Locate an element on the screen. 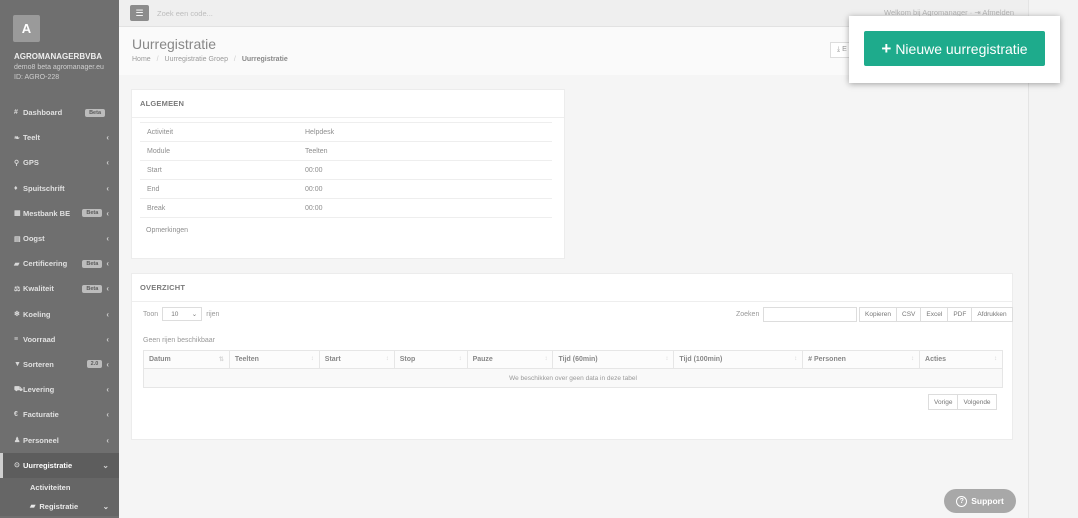 The image size is (1078, 518). certificering-icon: ▰ is located at coordinates (17, 264).